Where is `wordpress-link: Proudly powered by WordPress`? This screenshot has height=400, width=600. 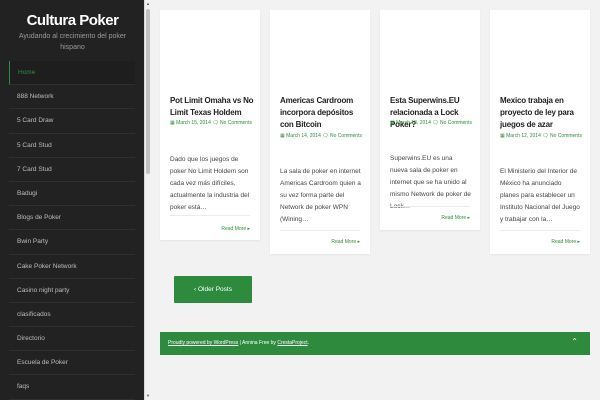
wordpress-link: Proudly powered by WordPress is located at coordinates (203, 343).